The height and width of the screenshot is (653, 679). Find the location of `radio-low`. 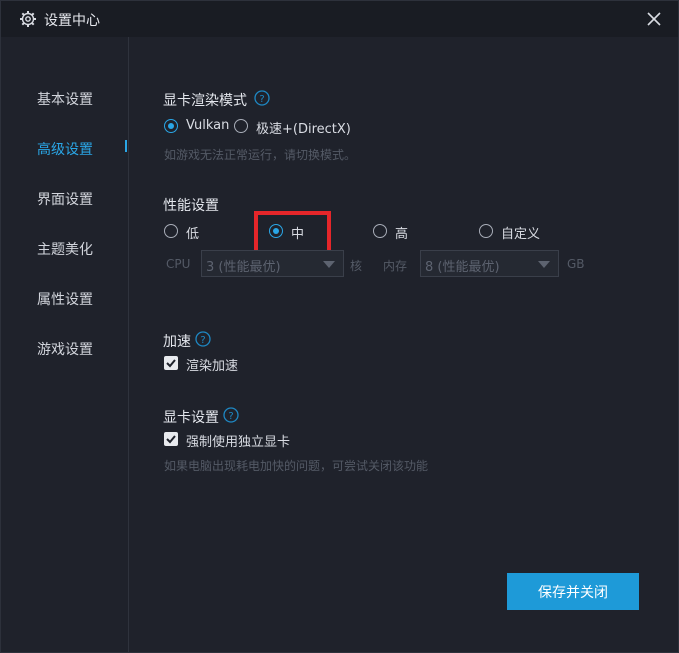

radio-low is located at coordinates (171, 231).